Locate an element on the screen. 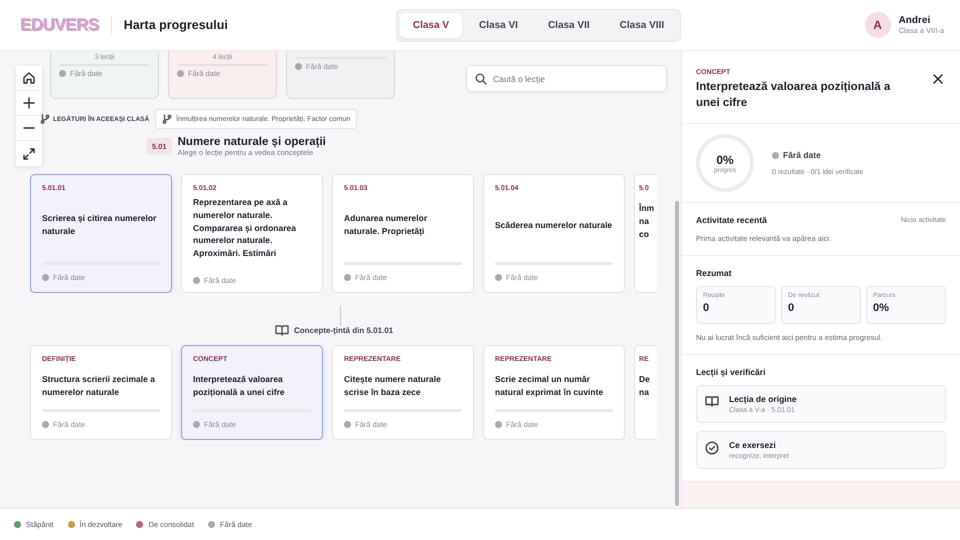 The width and height of the screenshot is (960, 540). page-title: Harta progresului is located at coordinates (176, 25).